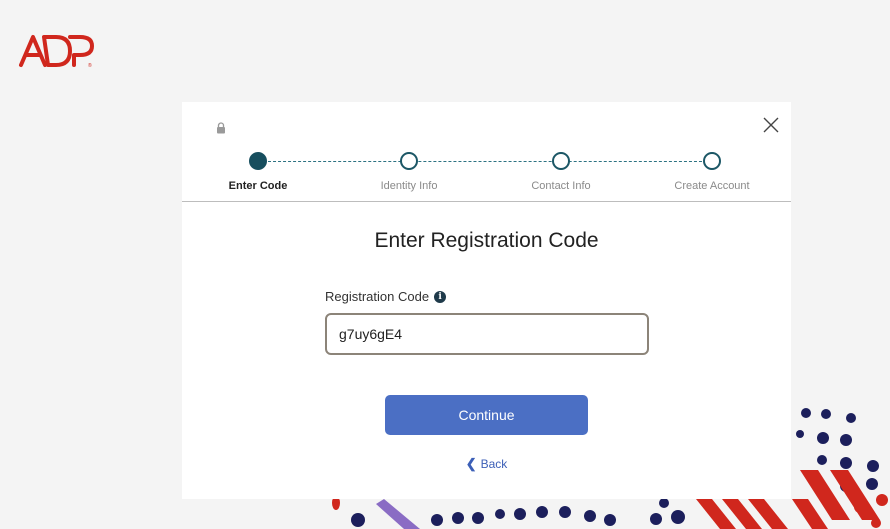  Describe the element at coordinates (485, 161) in the screenshot. I see `stepper-connector-line` at that location.